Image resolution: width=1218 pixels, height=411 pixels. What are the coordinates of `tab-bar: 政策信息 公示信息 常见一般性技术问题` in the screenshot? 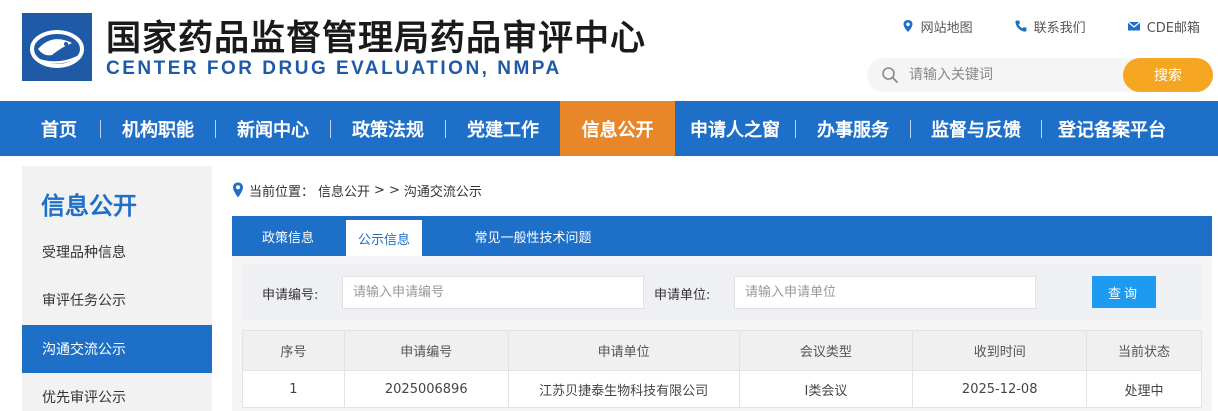 It's located at (722, 236).